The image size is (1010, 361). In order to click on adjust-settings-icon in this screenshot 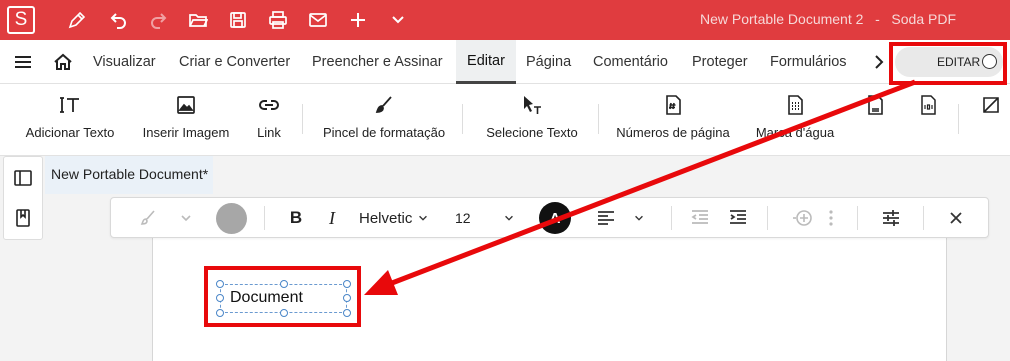, I will do `click(891, 218)`.